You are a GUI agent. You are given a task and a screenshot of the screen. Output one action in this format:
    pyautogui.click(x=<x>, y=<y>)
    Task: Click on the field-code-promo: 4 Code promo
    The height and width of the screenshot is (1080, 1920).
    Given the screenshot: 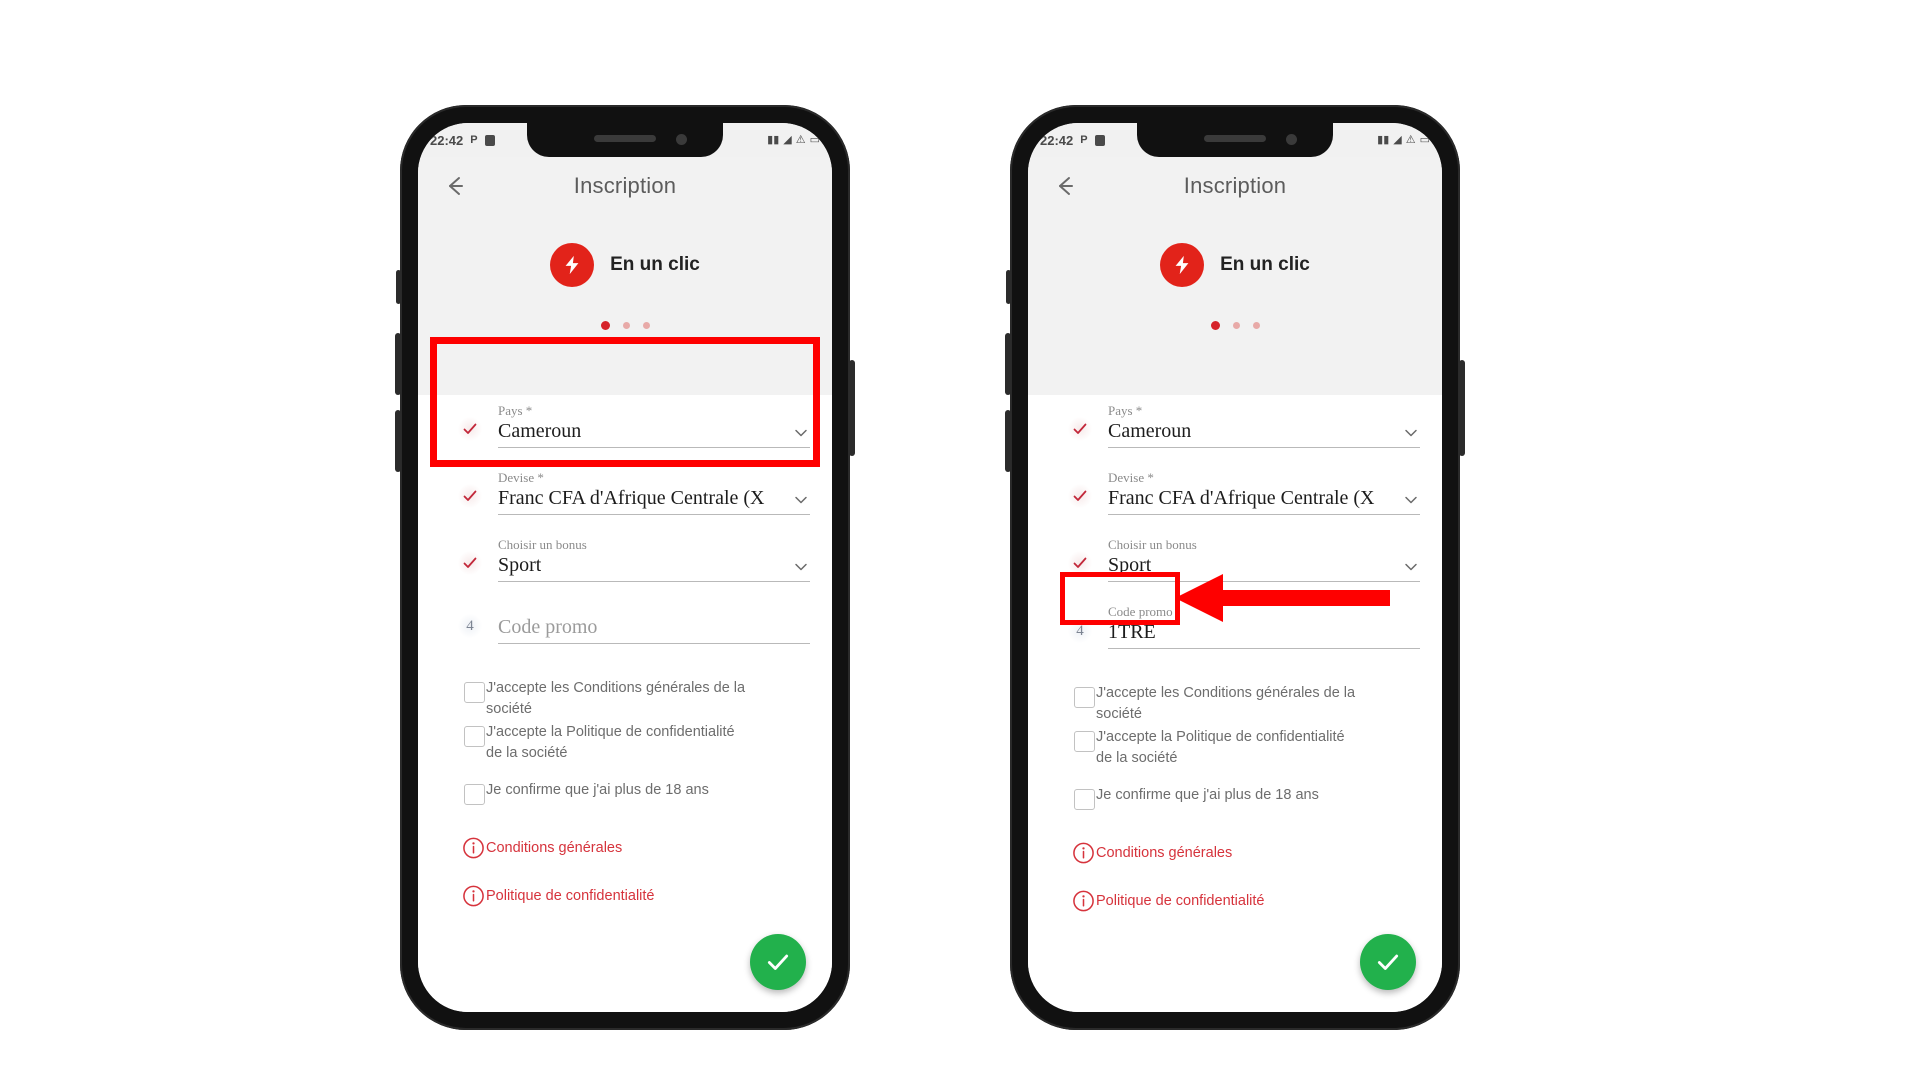 What is the action you would take?
    pyautogui.click(x=625, y=629)
    